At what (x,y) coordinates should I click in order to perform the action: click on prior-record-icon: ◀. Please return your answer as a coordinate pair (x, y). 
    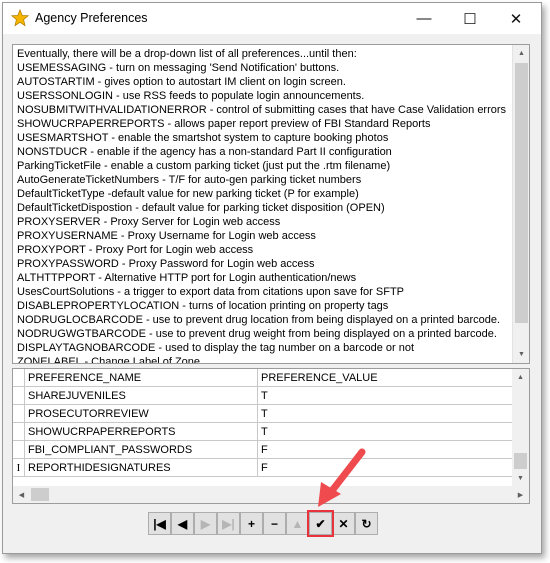
    Looking at the image, I should click on (182, 523).